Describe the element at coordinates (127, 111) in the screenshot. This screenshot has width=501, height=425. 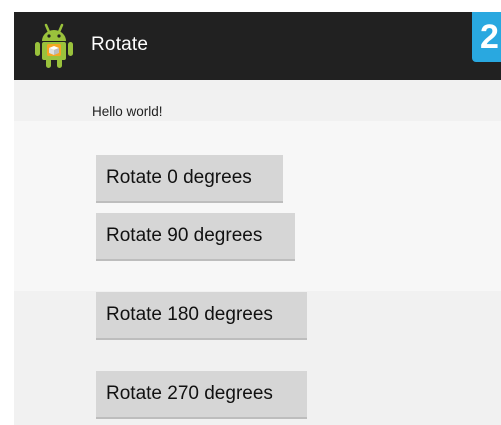
I see `hello-text: Hello world!` at that location.